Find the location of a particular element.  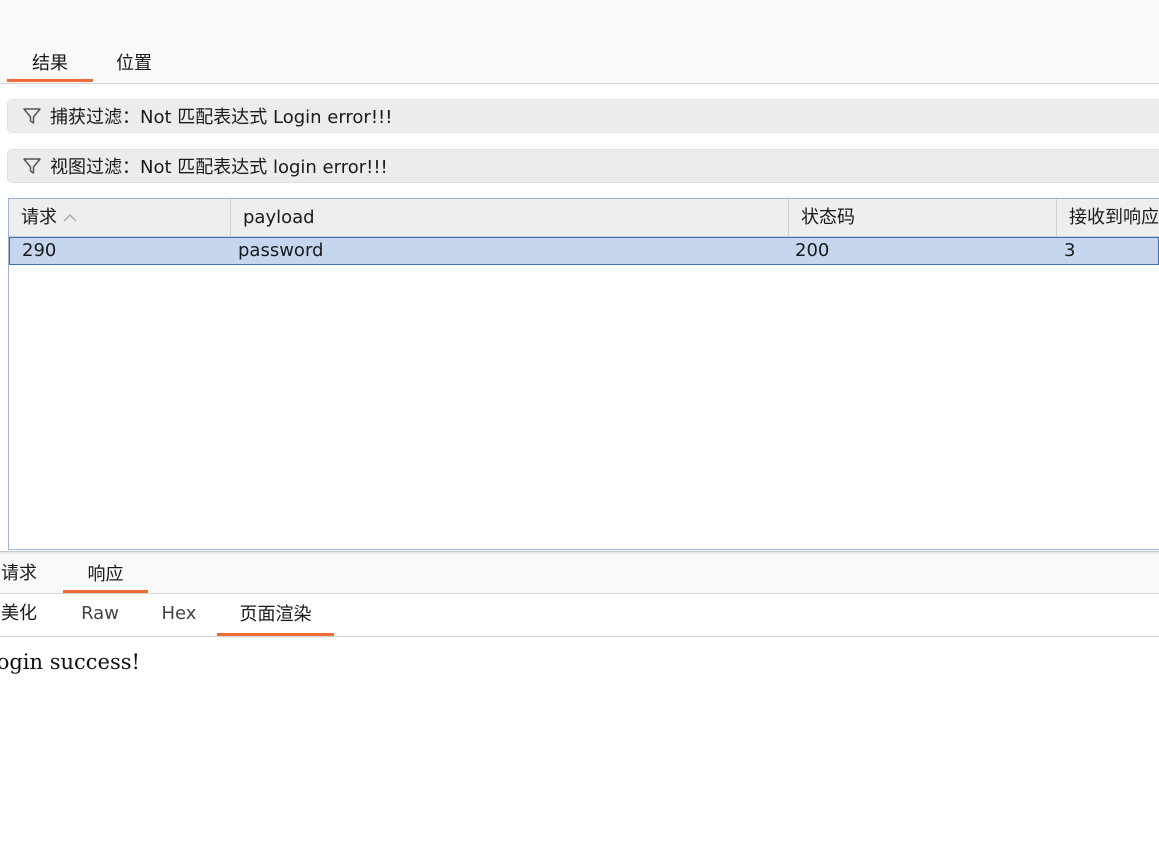

capture-filter-text: 捕获过滤：Not 匹配表达式 Login error!!! is located at coordinates (221, 117).